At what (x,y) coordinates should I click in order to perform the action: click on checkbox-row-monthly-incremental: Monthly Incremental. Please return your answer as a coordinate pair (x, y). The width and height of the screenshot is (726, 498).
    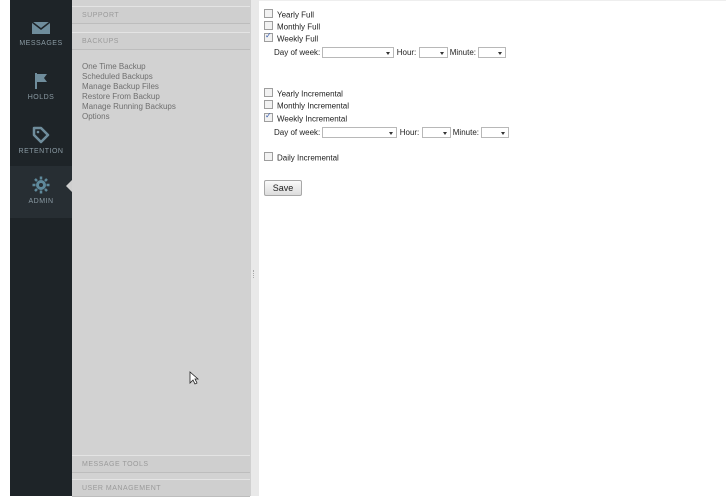
    Looking at the image, I should click on (307, 106).